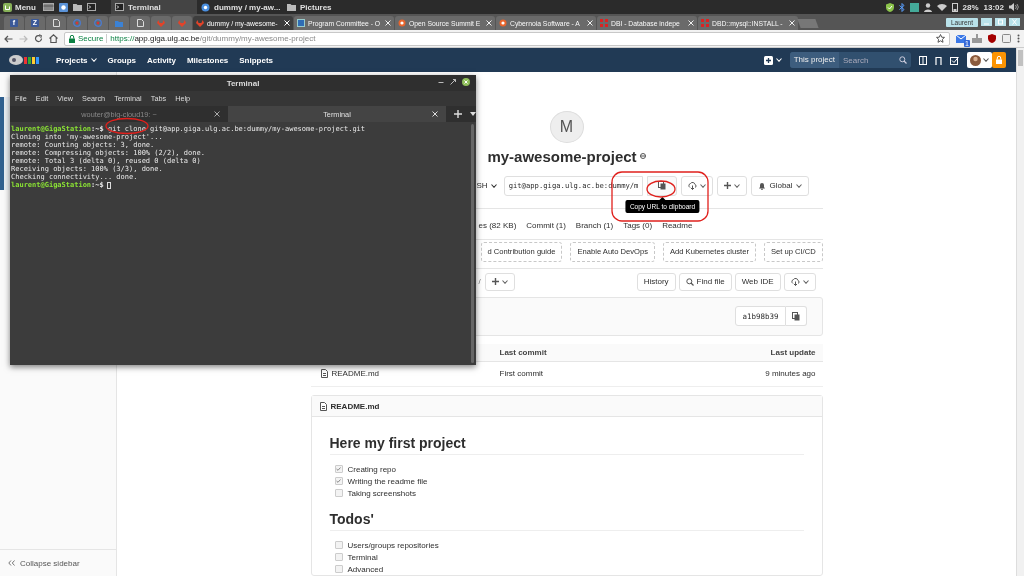  Describe the element at coordinates (182, 23) in the screenshot. I see `fox-icon` at that location.